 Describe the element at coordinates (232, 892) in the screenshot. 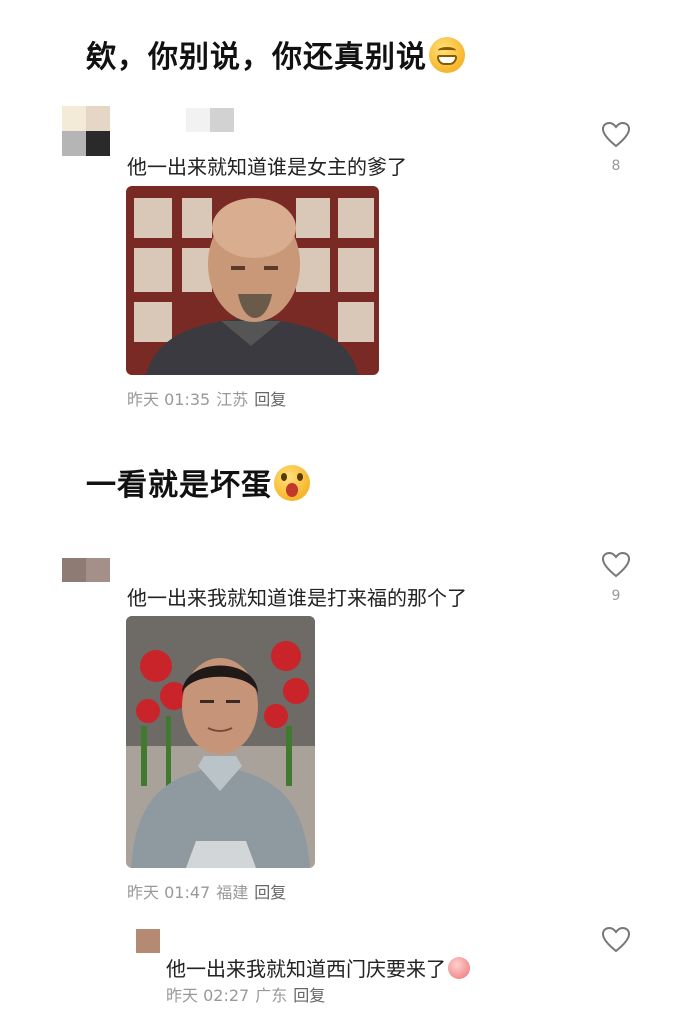

I see `comment-location: 福建` at that location.